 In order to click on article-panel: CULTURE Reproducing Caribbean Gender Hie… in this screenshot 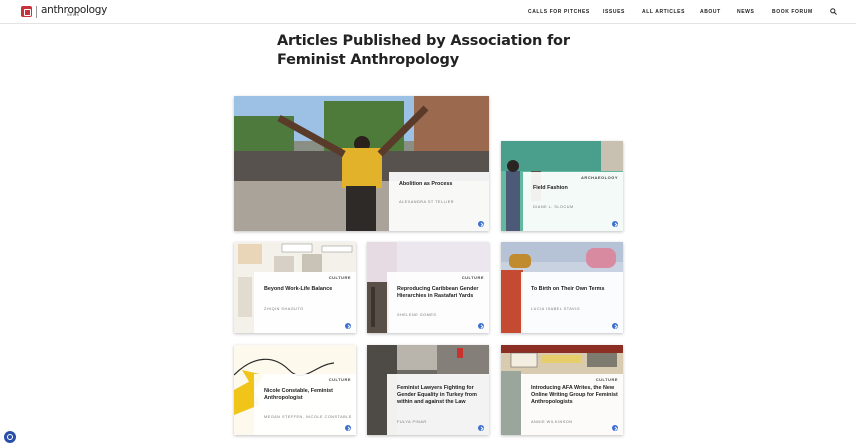, I will do `click(438, 302)`.